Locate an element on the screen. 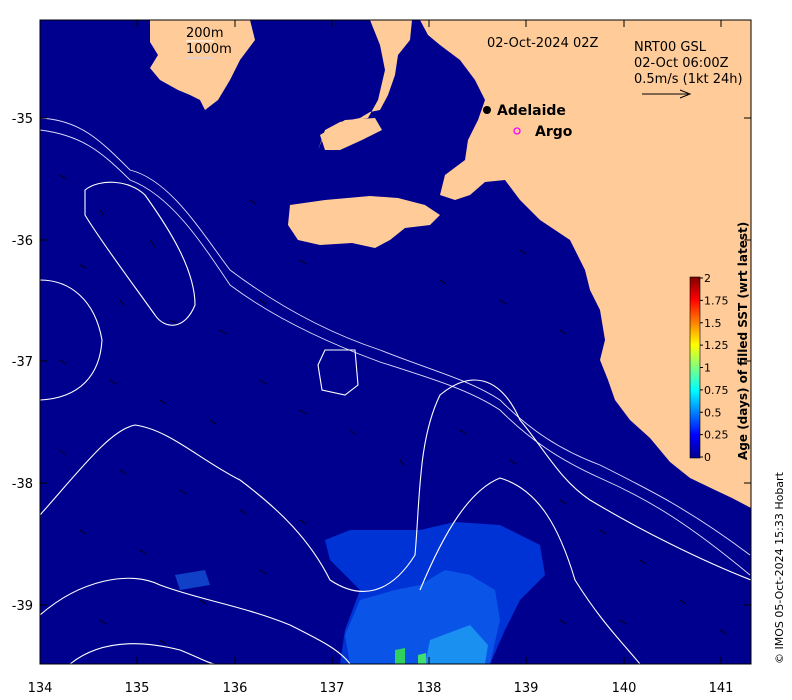  colorbar-gradient is located at coordinates (695, 367).